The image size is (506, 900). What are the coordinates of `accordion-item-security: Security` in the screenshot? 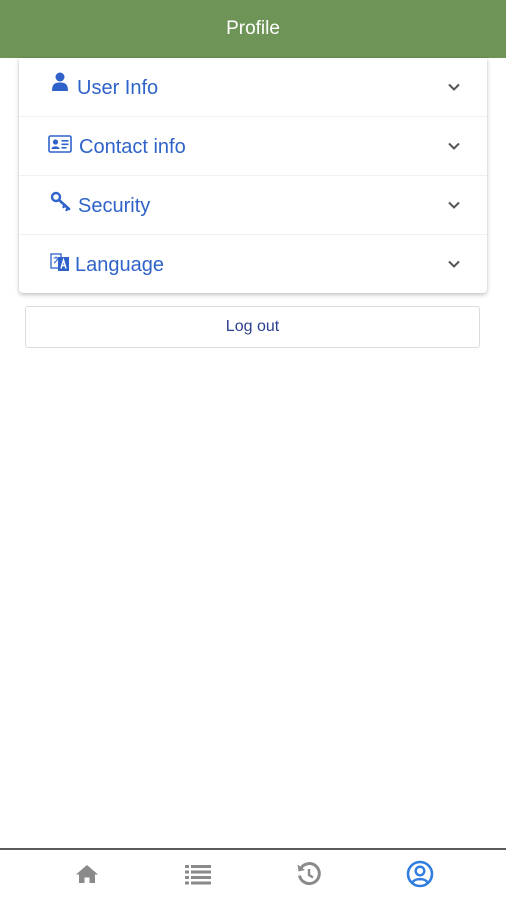 It's located at (253, 205).